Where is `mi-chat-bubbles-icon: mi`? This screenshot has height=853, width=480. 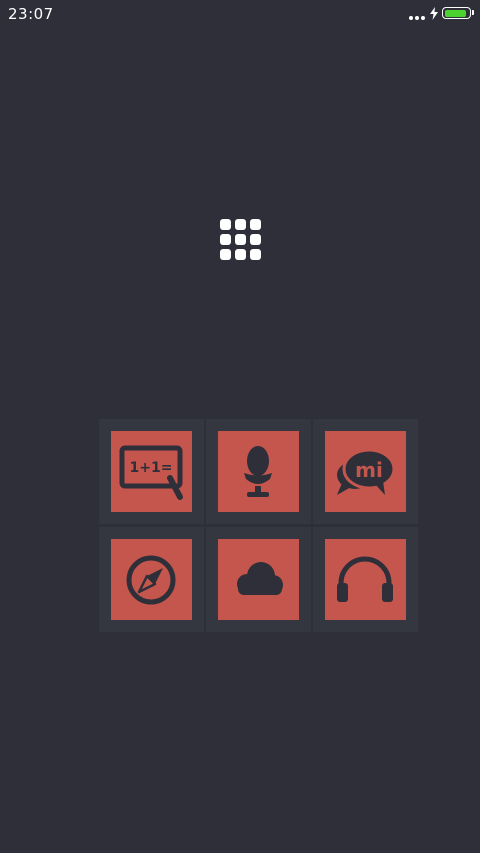
mi-chat-bubbles-icon: mi is located at coordinates (366, 471).